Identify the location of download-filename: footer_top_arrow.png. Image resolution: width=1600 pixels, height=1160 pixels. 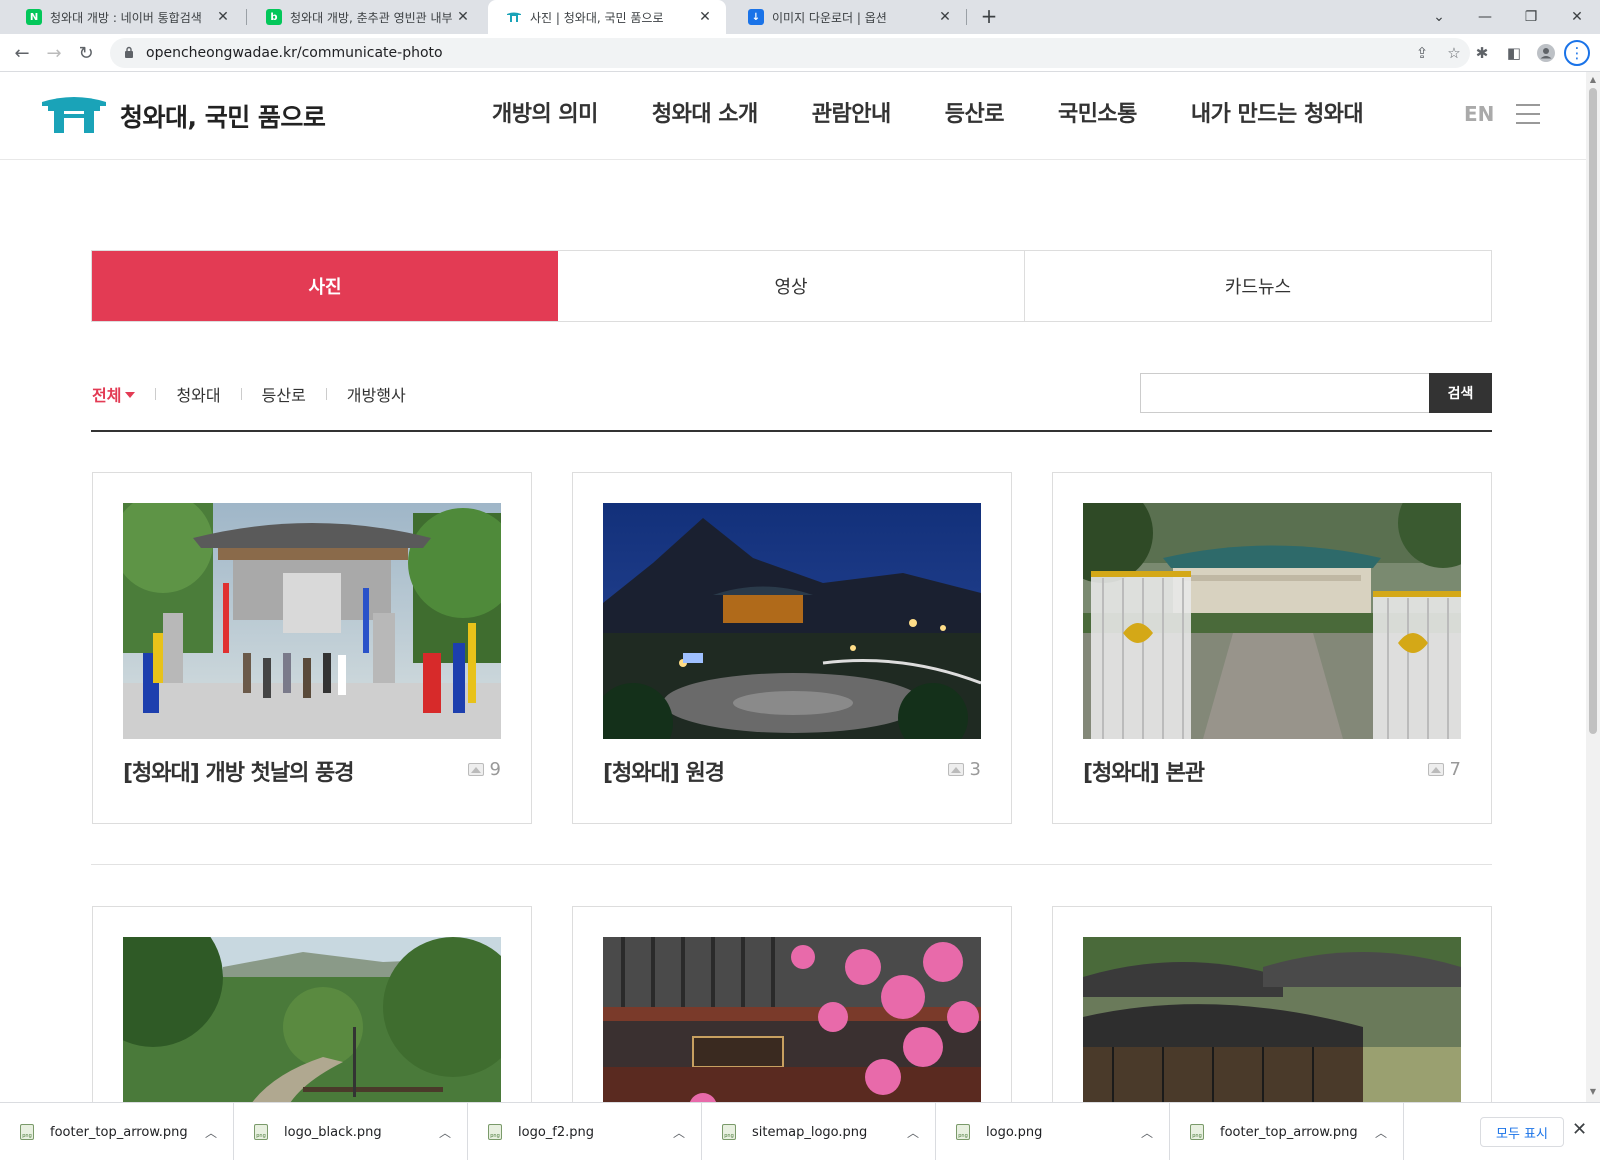
(119, 1132).